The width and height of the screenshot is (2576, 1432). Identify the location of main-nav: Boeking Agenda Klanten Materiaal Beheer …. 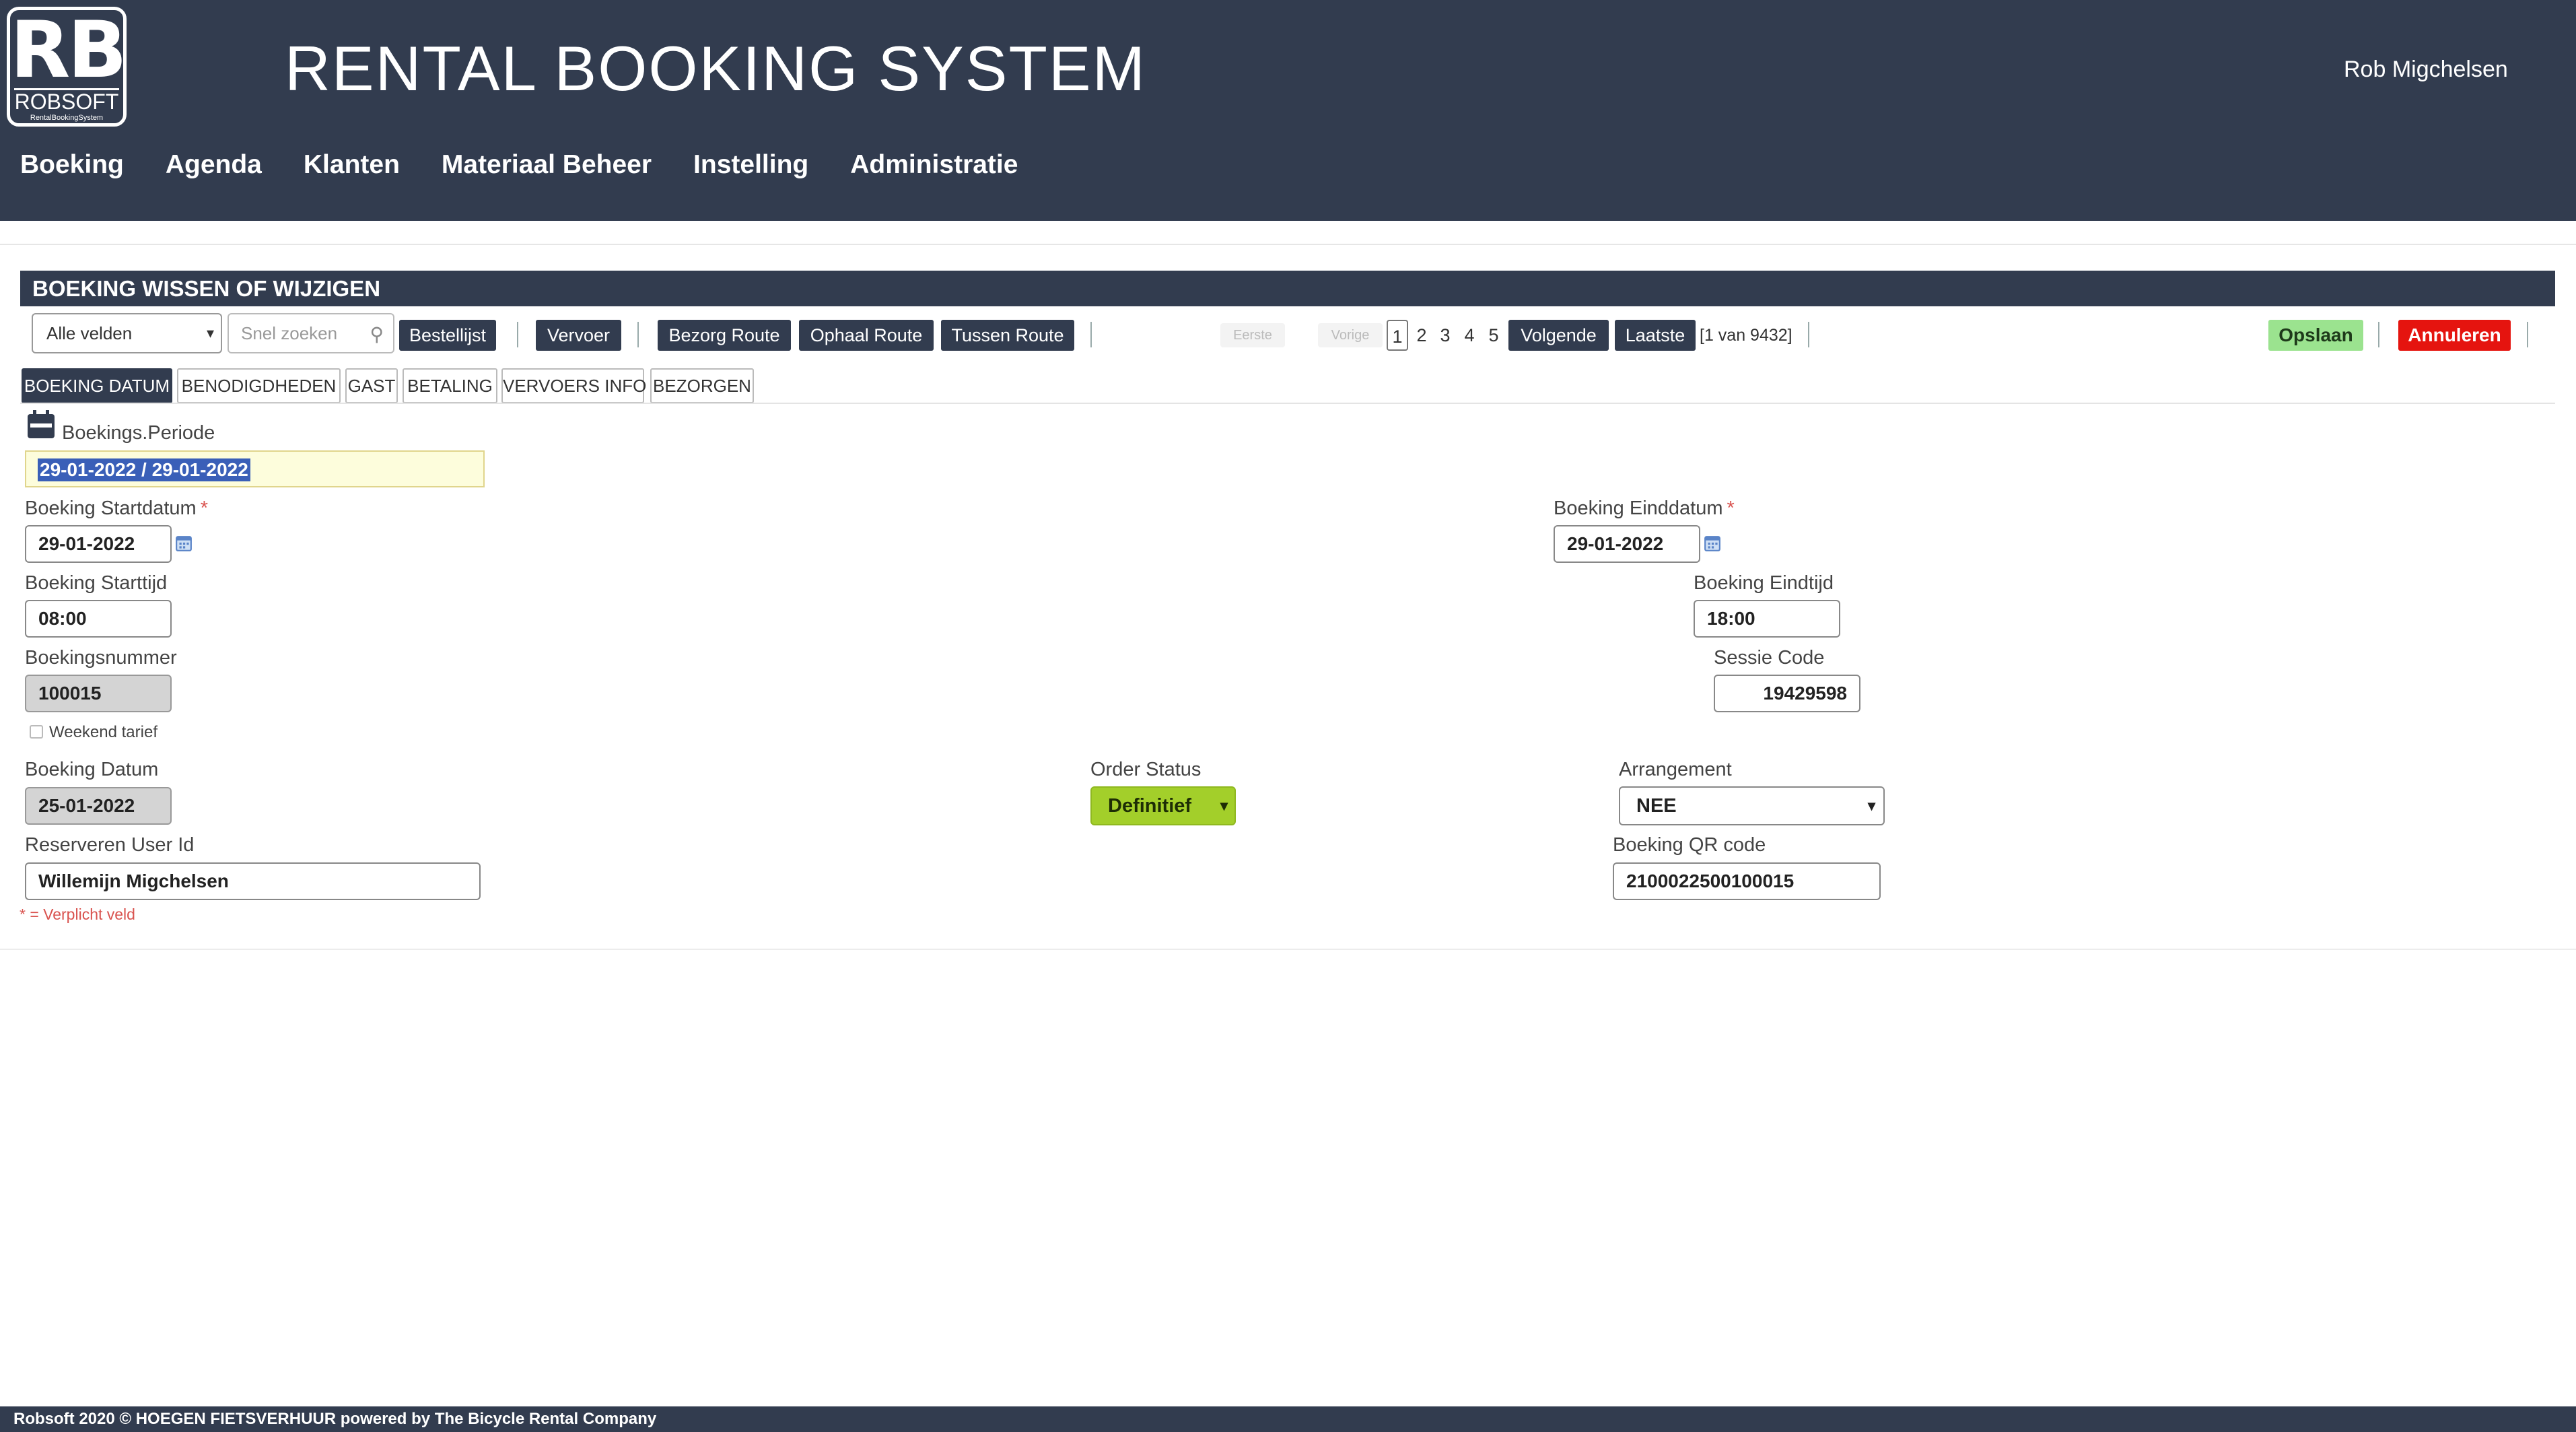
(539, 165).